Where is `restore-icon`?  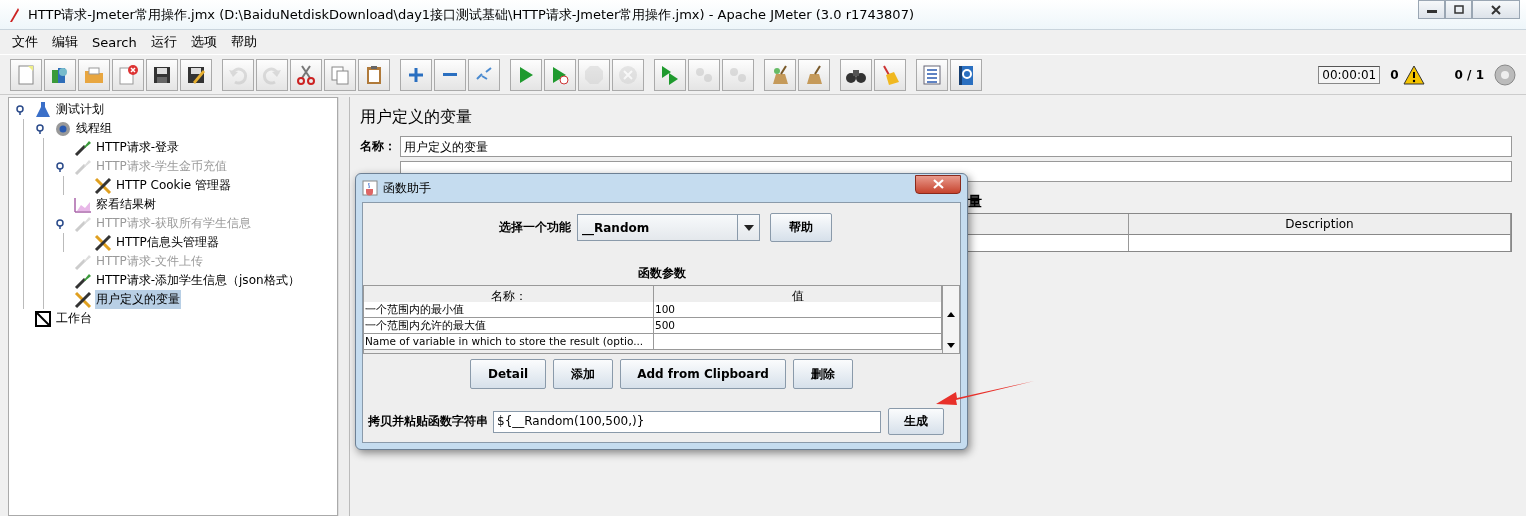 restore-icon is located at coordinates (1458, 9).